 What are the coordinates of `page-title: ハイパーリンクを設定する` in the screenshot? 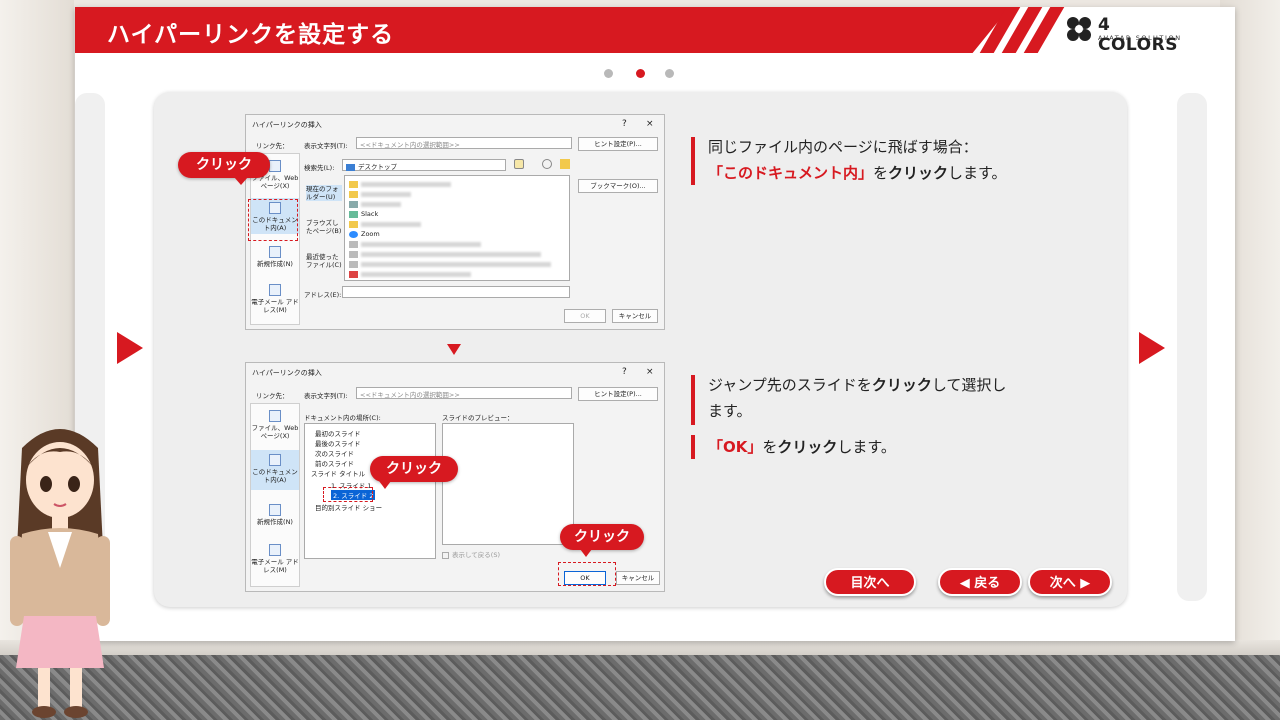 It's located at (251, 35).